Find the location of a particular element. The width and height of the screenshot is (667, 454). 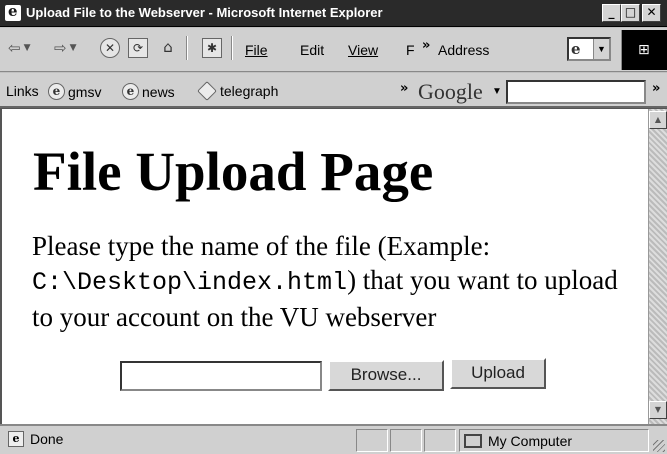

vertical-scrollbar: ▲ ▼ is located at coordinates (657, 266).